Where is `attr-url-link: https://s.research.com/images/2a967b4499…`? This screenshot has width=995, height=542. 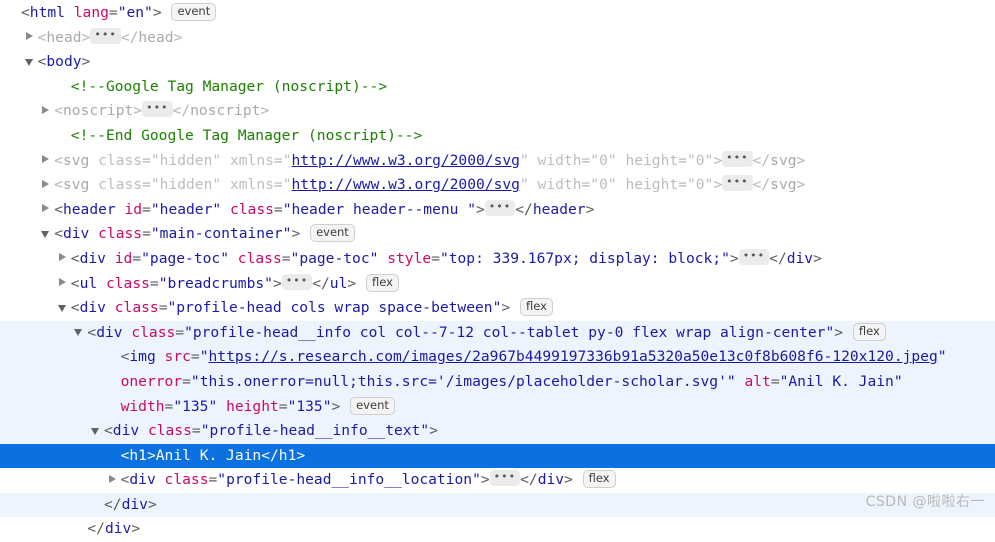
attr-url-link: https://s.research.com/images/2a967b4499… is located at coordinates (573, 356).